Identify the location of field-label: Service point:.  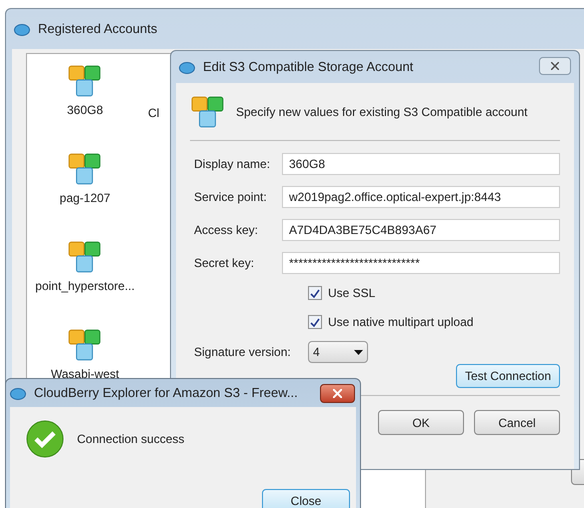
(231, 197).